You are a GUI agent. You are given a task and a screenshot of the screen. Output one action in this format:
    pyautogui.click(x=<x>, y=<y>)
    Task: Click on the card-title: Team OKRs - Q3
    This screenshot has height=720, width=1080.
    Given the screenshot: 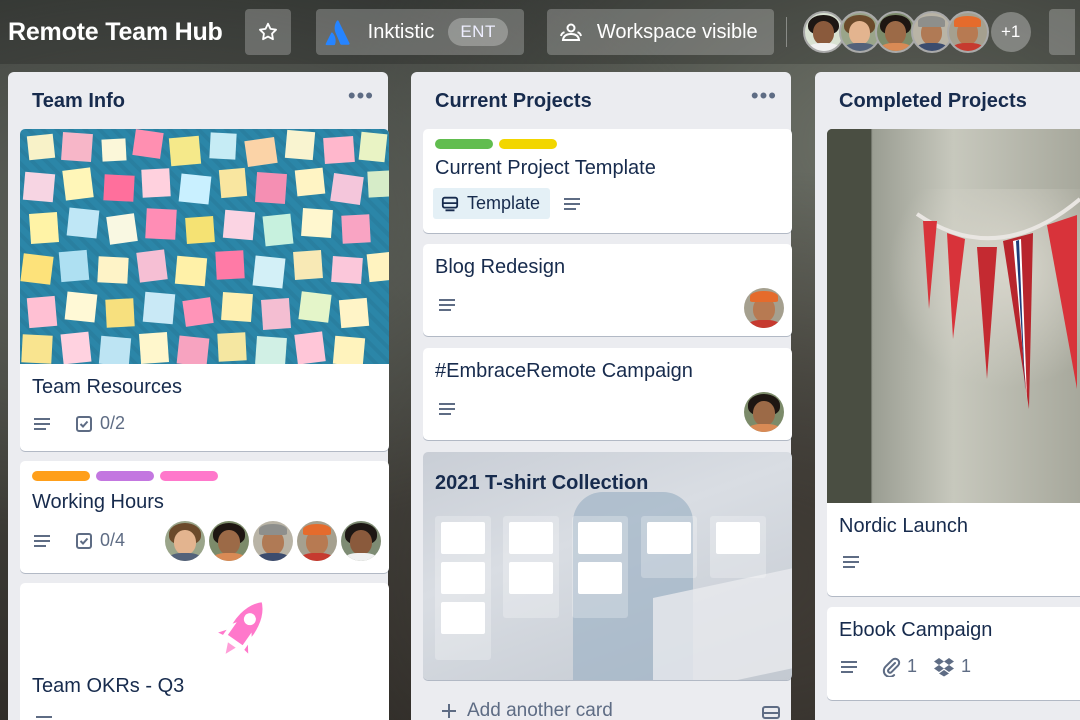 What is the action you would take?
    pyautogui.click(x=108, y=686)
    